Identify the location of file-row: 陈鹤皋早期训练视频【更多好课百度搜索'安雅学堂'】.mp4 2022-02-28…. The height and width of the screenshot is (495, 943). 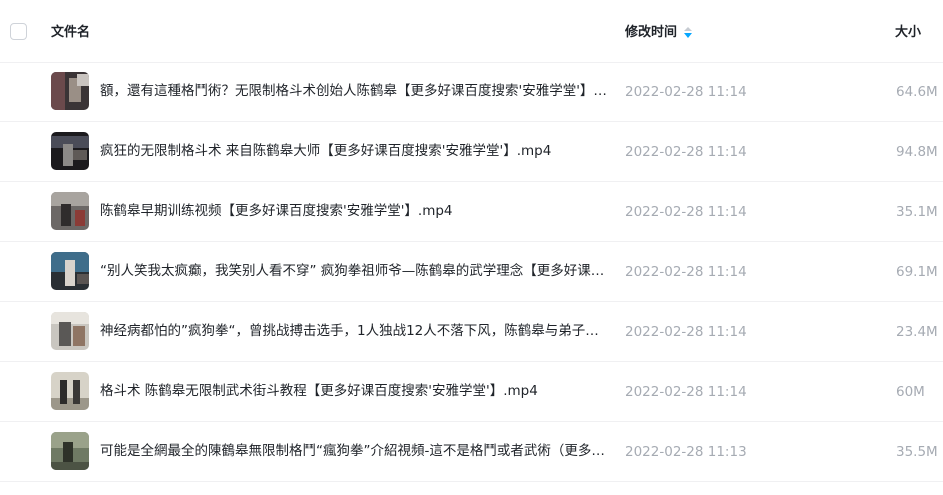
(471, 212).